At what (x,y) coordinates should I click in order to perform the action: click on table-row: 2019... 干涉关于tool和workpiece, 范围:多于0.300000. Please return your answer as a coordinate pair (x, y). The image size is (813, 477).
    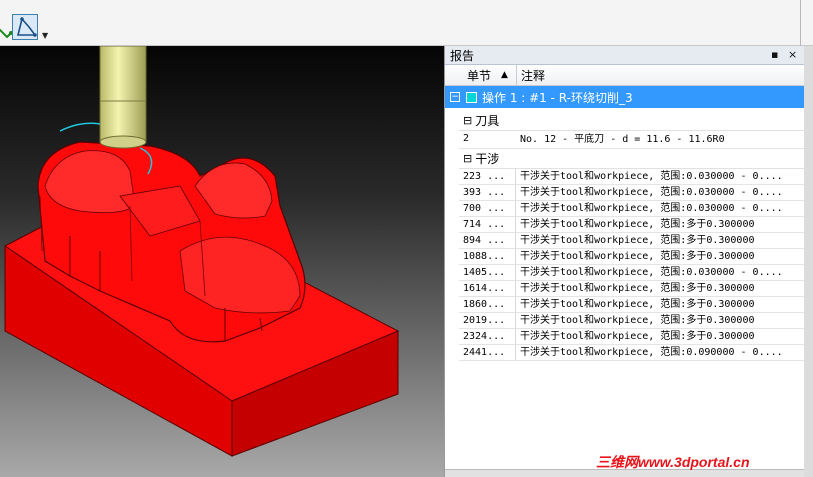
    Looking at the image, I should click on (632, 321).